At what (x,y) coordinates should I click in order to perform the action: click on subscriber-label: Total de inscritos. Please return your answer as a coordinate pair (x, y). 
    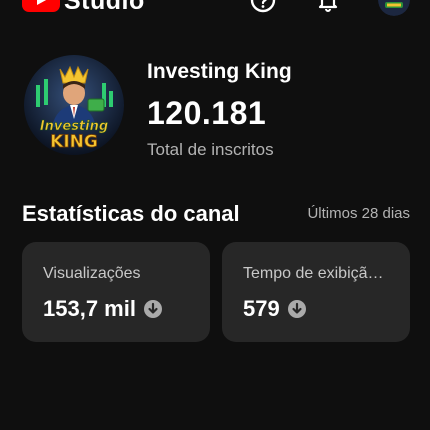
    Looking at the image, I should click on (210, 149).